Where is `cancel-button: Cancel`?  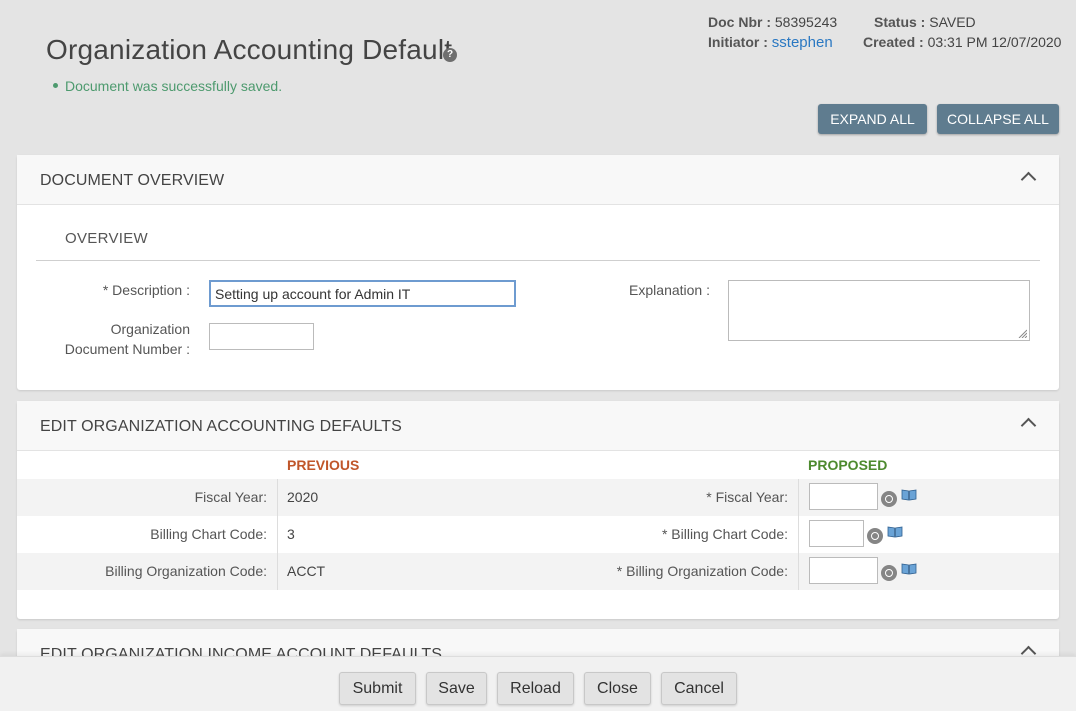
cancel-button: Cancel is located at coordinates (699, 688).